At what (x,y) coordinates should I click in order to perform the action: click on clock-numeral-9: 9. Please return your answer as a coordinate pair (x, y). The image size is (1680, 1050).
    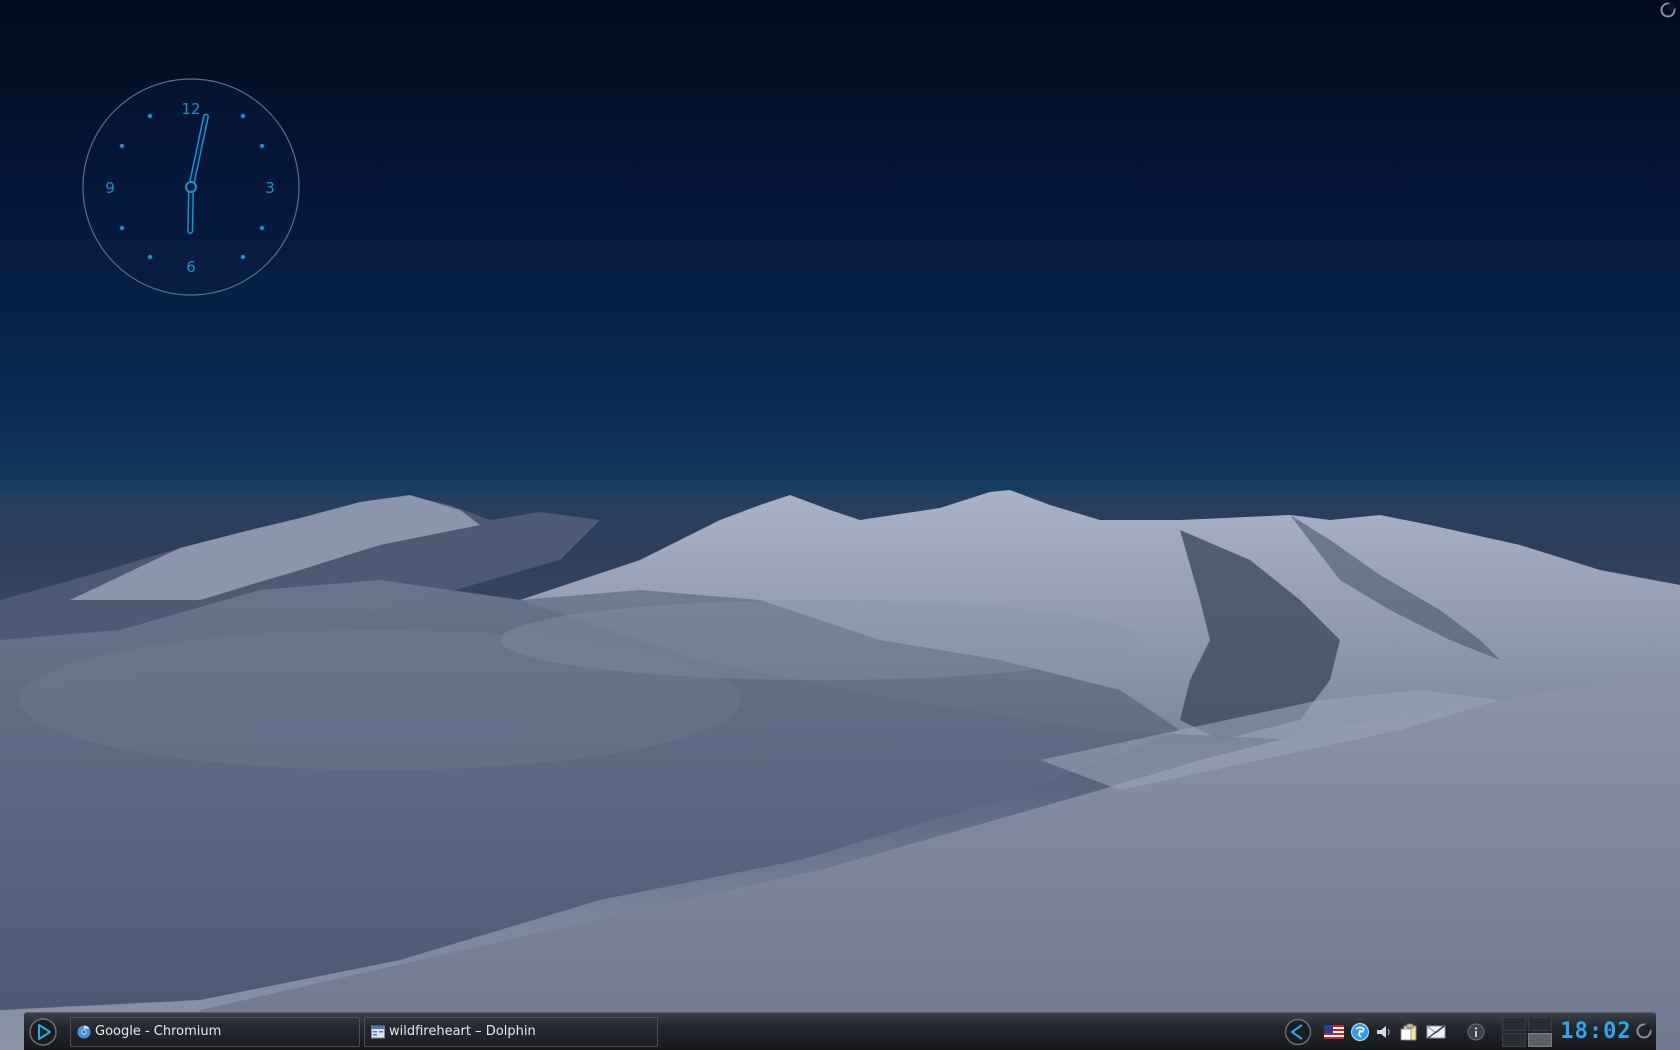
    Looking at the image, I should click on (110, 188).